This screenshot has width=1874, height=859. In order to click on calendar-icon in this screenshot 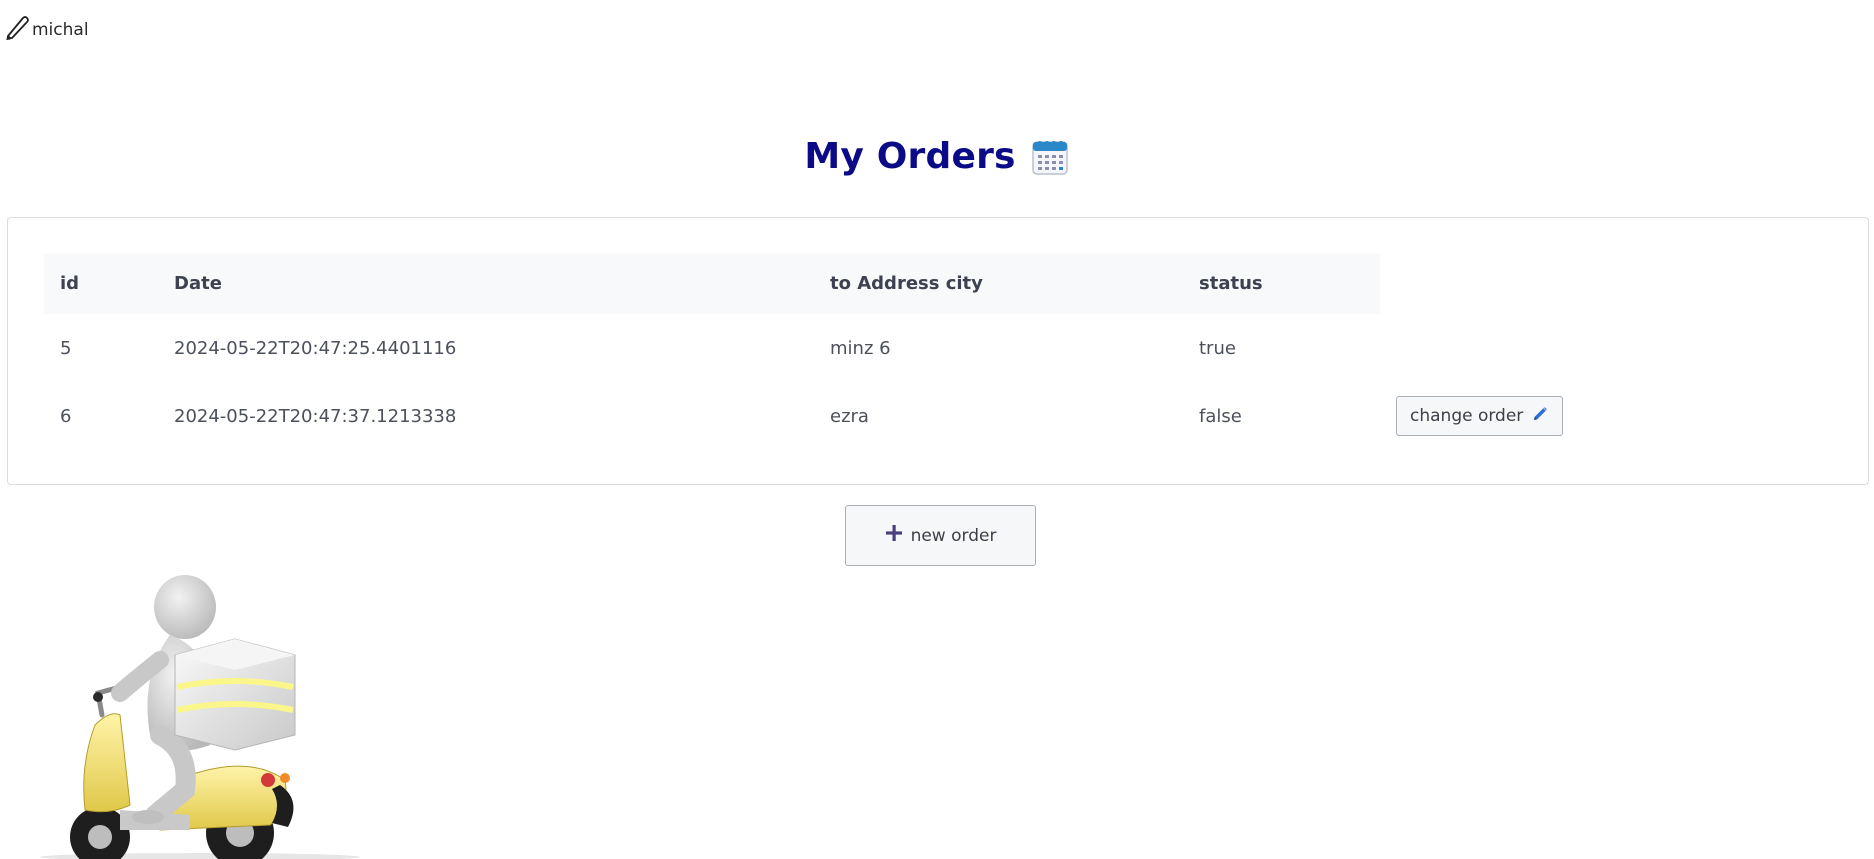, I will do `click(1050, 157)`.